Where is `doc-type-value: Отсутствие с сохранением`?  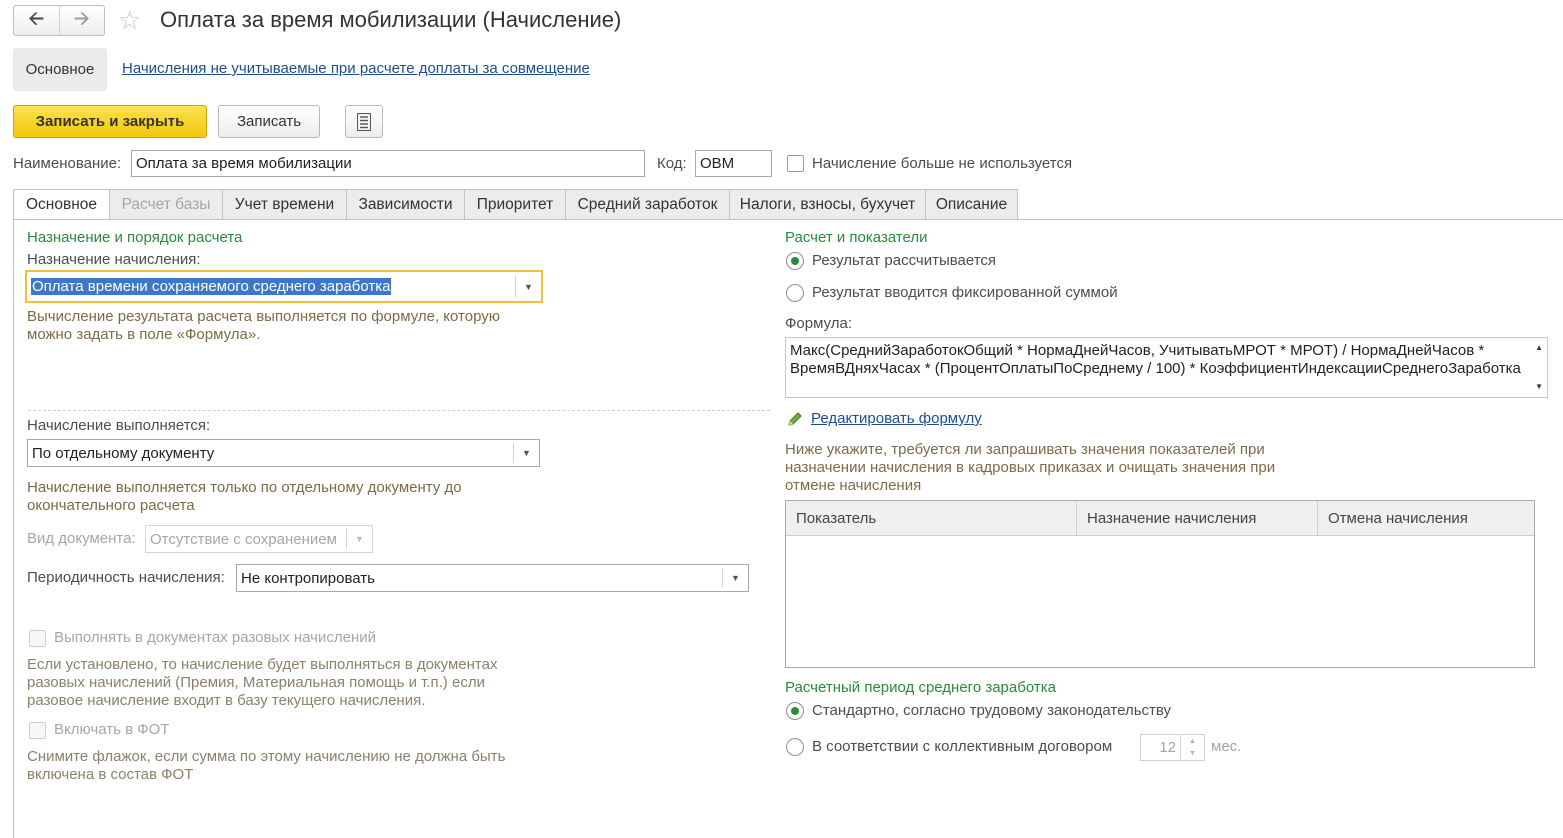
doc-type-value: Отсутствие с сохранением is located at coordinates (243, 539).